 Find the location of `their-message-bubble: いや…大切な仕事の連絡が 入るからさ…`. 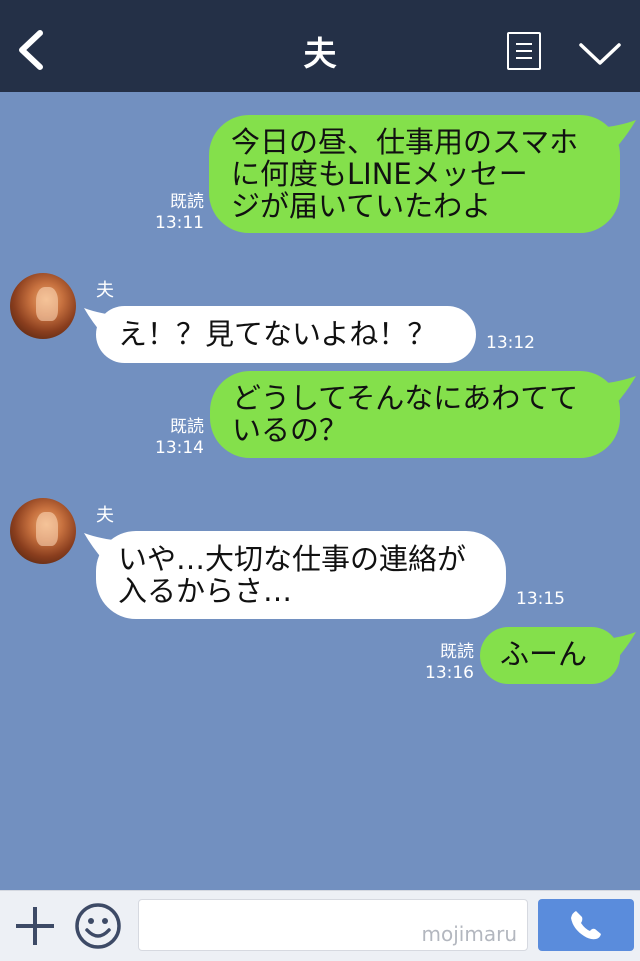

their-message-bubble: いや…大切な仕事の連絡が 入るからさ… is located at coordinates (301, 575).